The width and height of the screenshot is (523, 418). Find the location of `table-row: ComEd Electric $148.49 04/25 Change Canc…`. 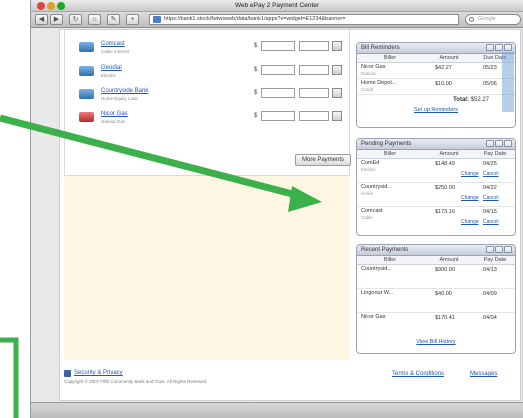

table-row: ComEd Electric $148.49 04/25 Change Canc… is located at coordinates (436, 171).